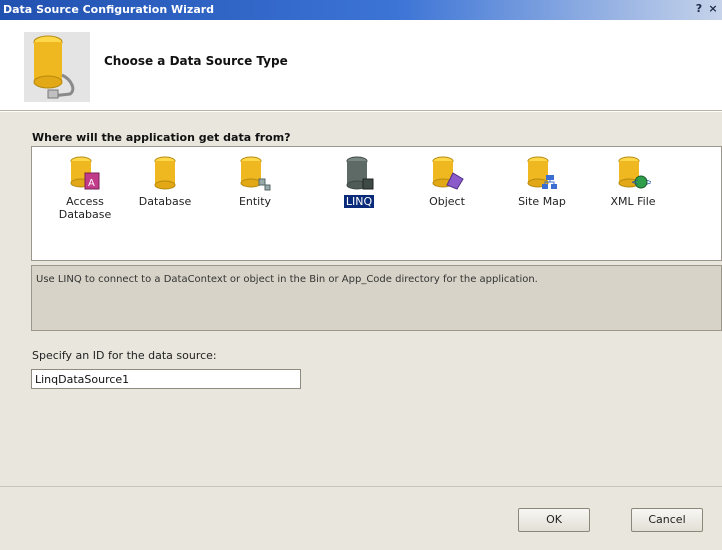 This screenshot has height=550, width=722. Describe the element at coordinates (57, 67) in the screenshot. I see `data-source-wizard-icon` at that location.